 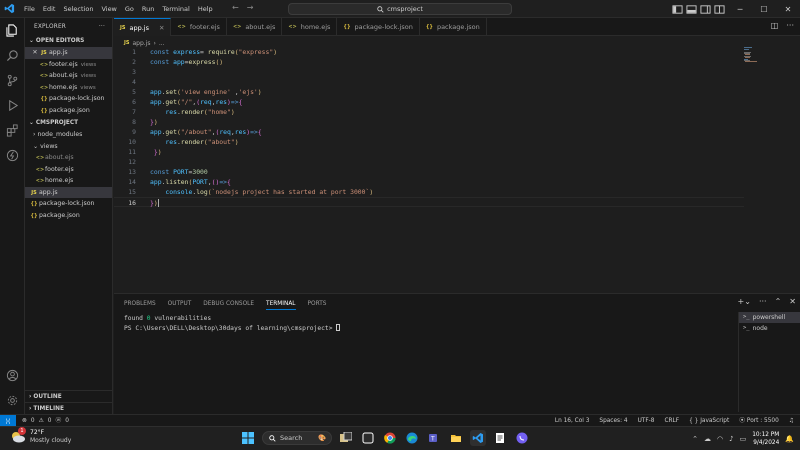 I want to click on minimize-button: ─, so click(x=740, y=9).